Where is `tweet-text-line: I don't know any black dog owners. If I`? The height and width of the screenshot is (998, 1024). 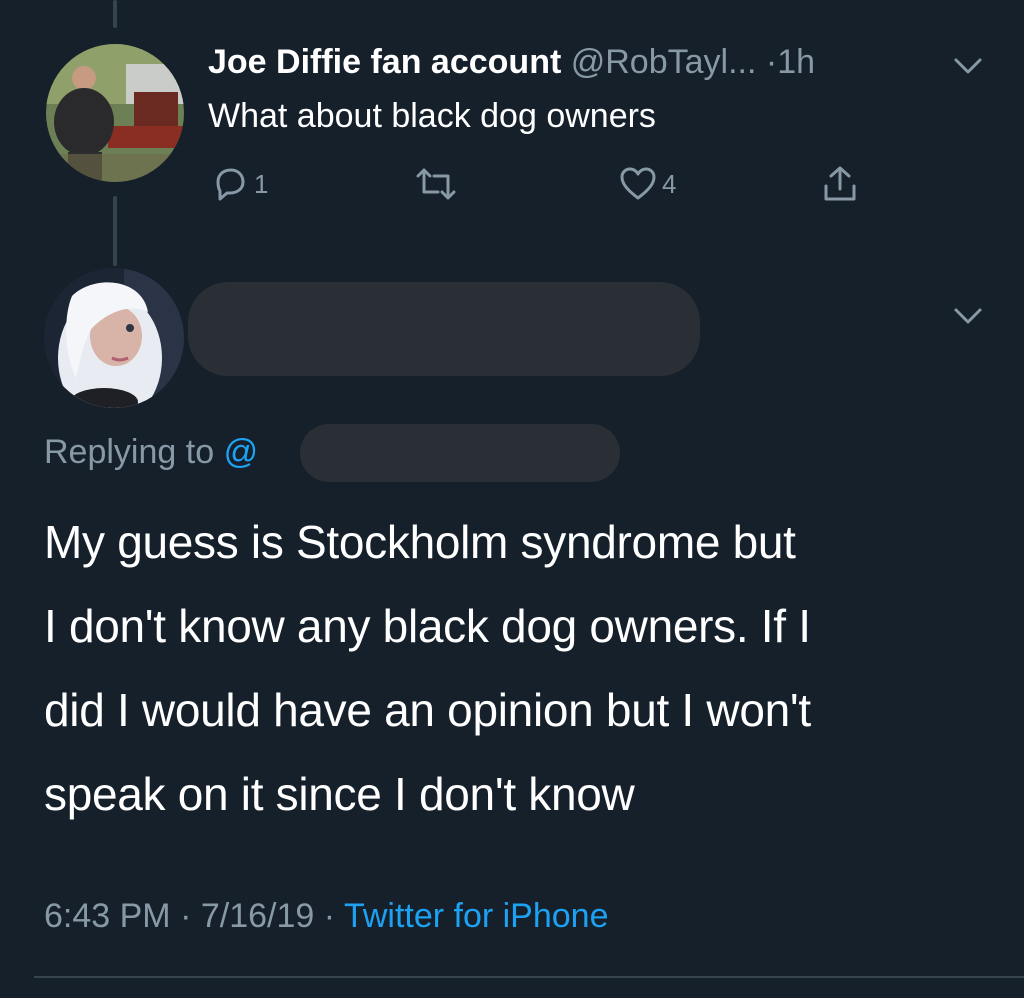
tweet-text-line: I don't know any black dog owners. If I is located at coordinates (427, 626).